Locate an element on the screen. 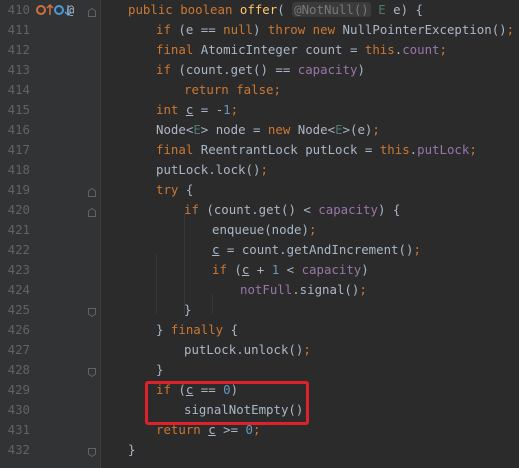  code-line: 427 putLock.unlock(); is located at coordinates (259, 350).